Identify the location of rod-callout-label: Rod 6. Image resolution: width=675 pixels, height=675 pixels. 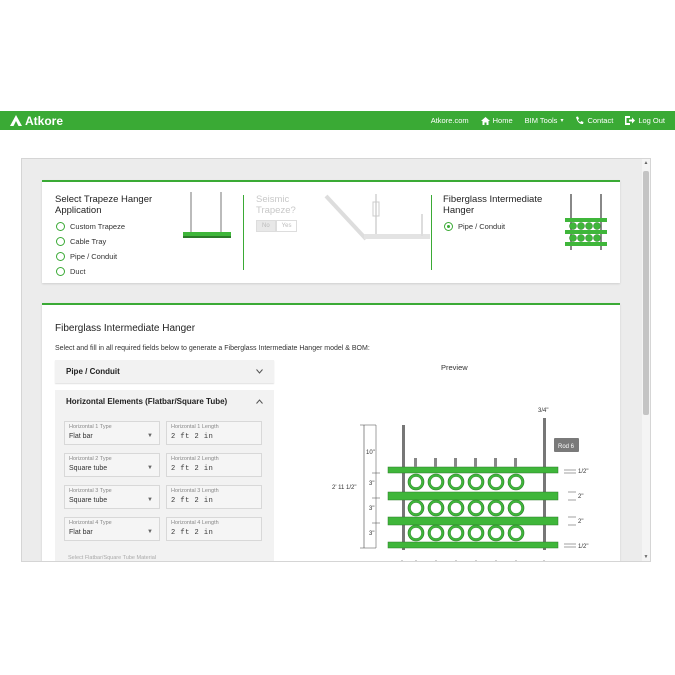
(566, 447).